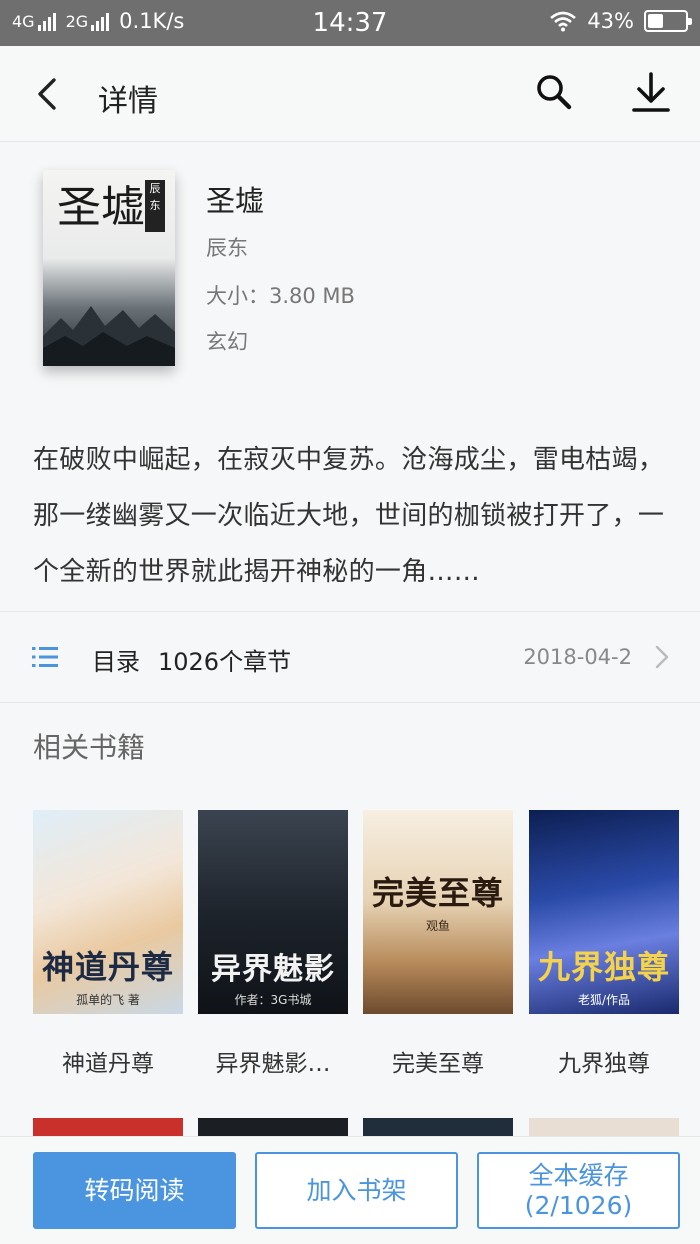 The image size is (700, 1244). What do you see at coordinates (280, 296) in the screenshot?
I see `book-size: 大小：3.80 MB` at bounding box center [280, 296].